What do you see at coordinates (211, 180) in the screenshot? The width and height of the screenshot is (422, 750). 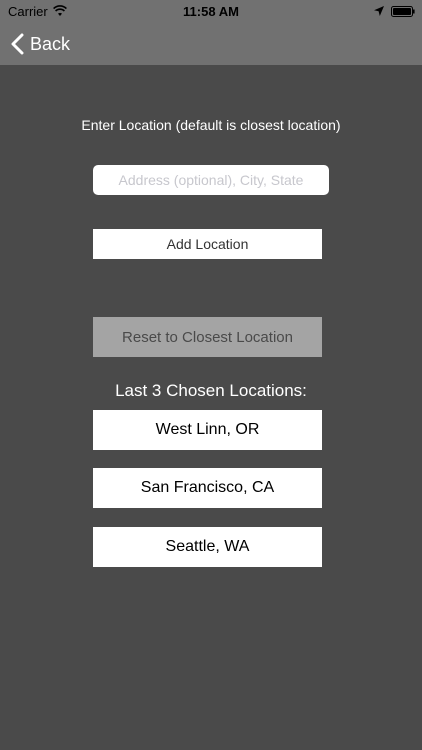 I see `address-input` at bounding box center [211, 180].